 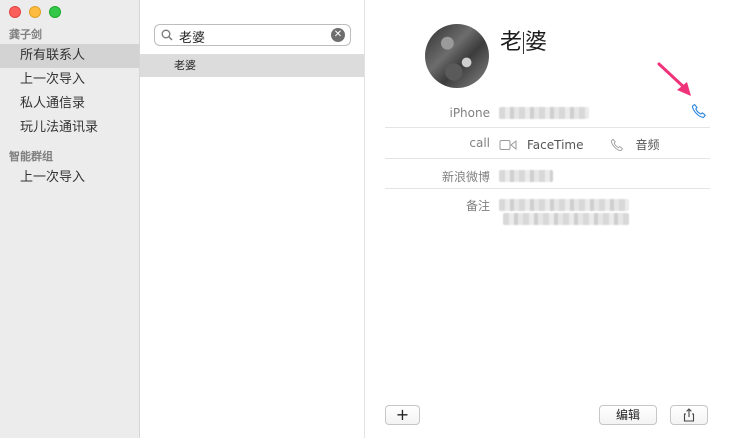 I want to click on blurred-phone-number, so click(x=544, y=113).